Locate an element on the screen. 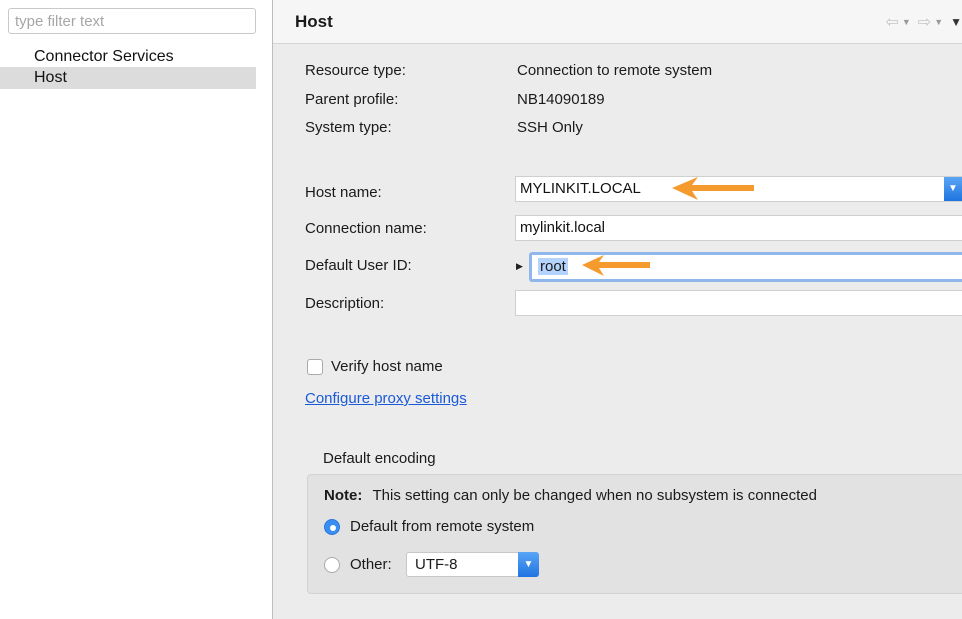 The width and height of the screenshot is (962, 619). page-title: Host is located at coordinates (314, 21).